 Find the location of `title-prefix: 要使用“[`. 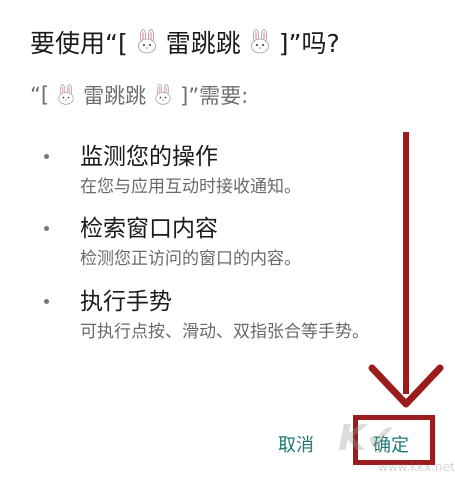

title-prefix: 要使用“[ is located at coordinates (79, 43).